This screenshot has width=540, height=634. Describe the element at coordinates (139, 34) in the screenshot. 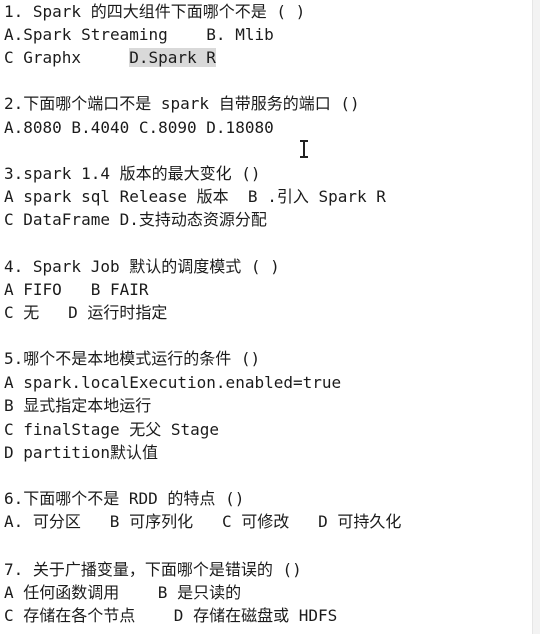

I see `question-1-options-ab: A.Spark Streaming B. Mlib` at that location.